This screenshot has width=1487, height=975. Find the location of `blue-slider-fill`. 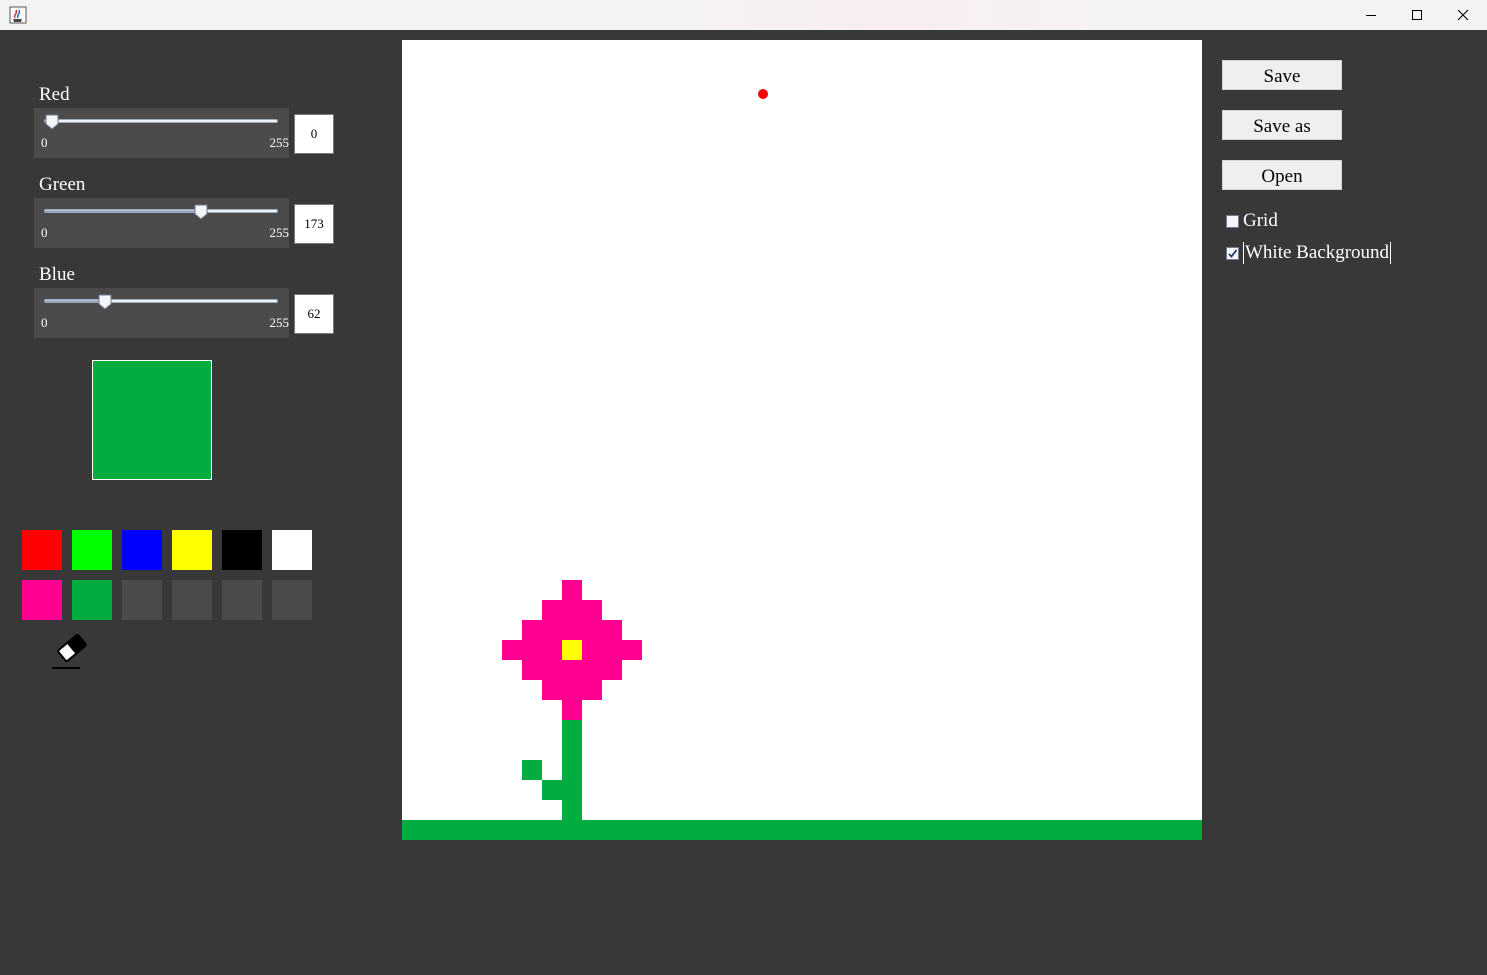

blue-slider-fill is located at coordinates (75, 301).